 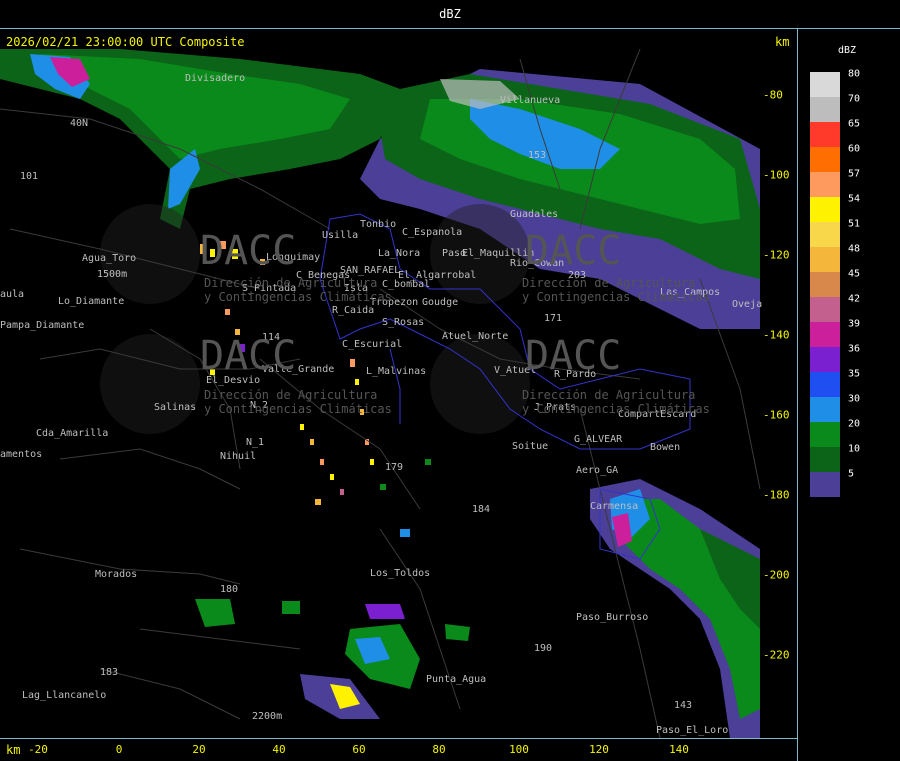 I want to click on legend-label: 35, so click(x=854, y=374).